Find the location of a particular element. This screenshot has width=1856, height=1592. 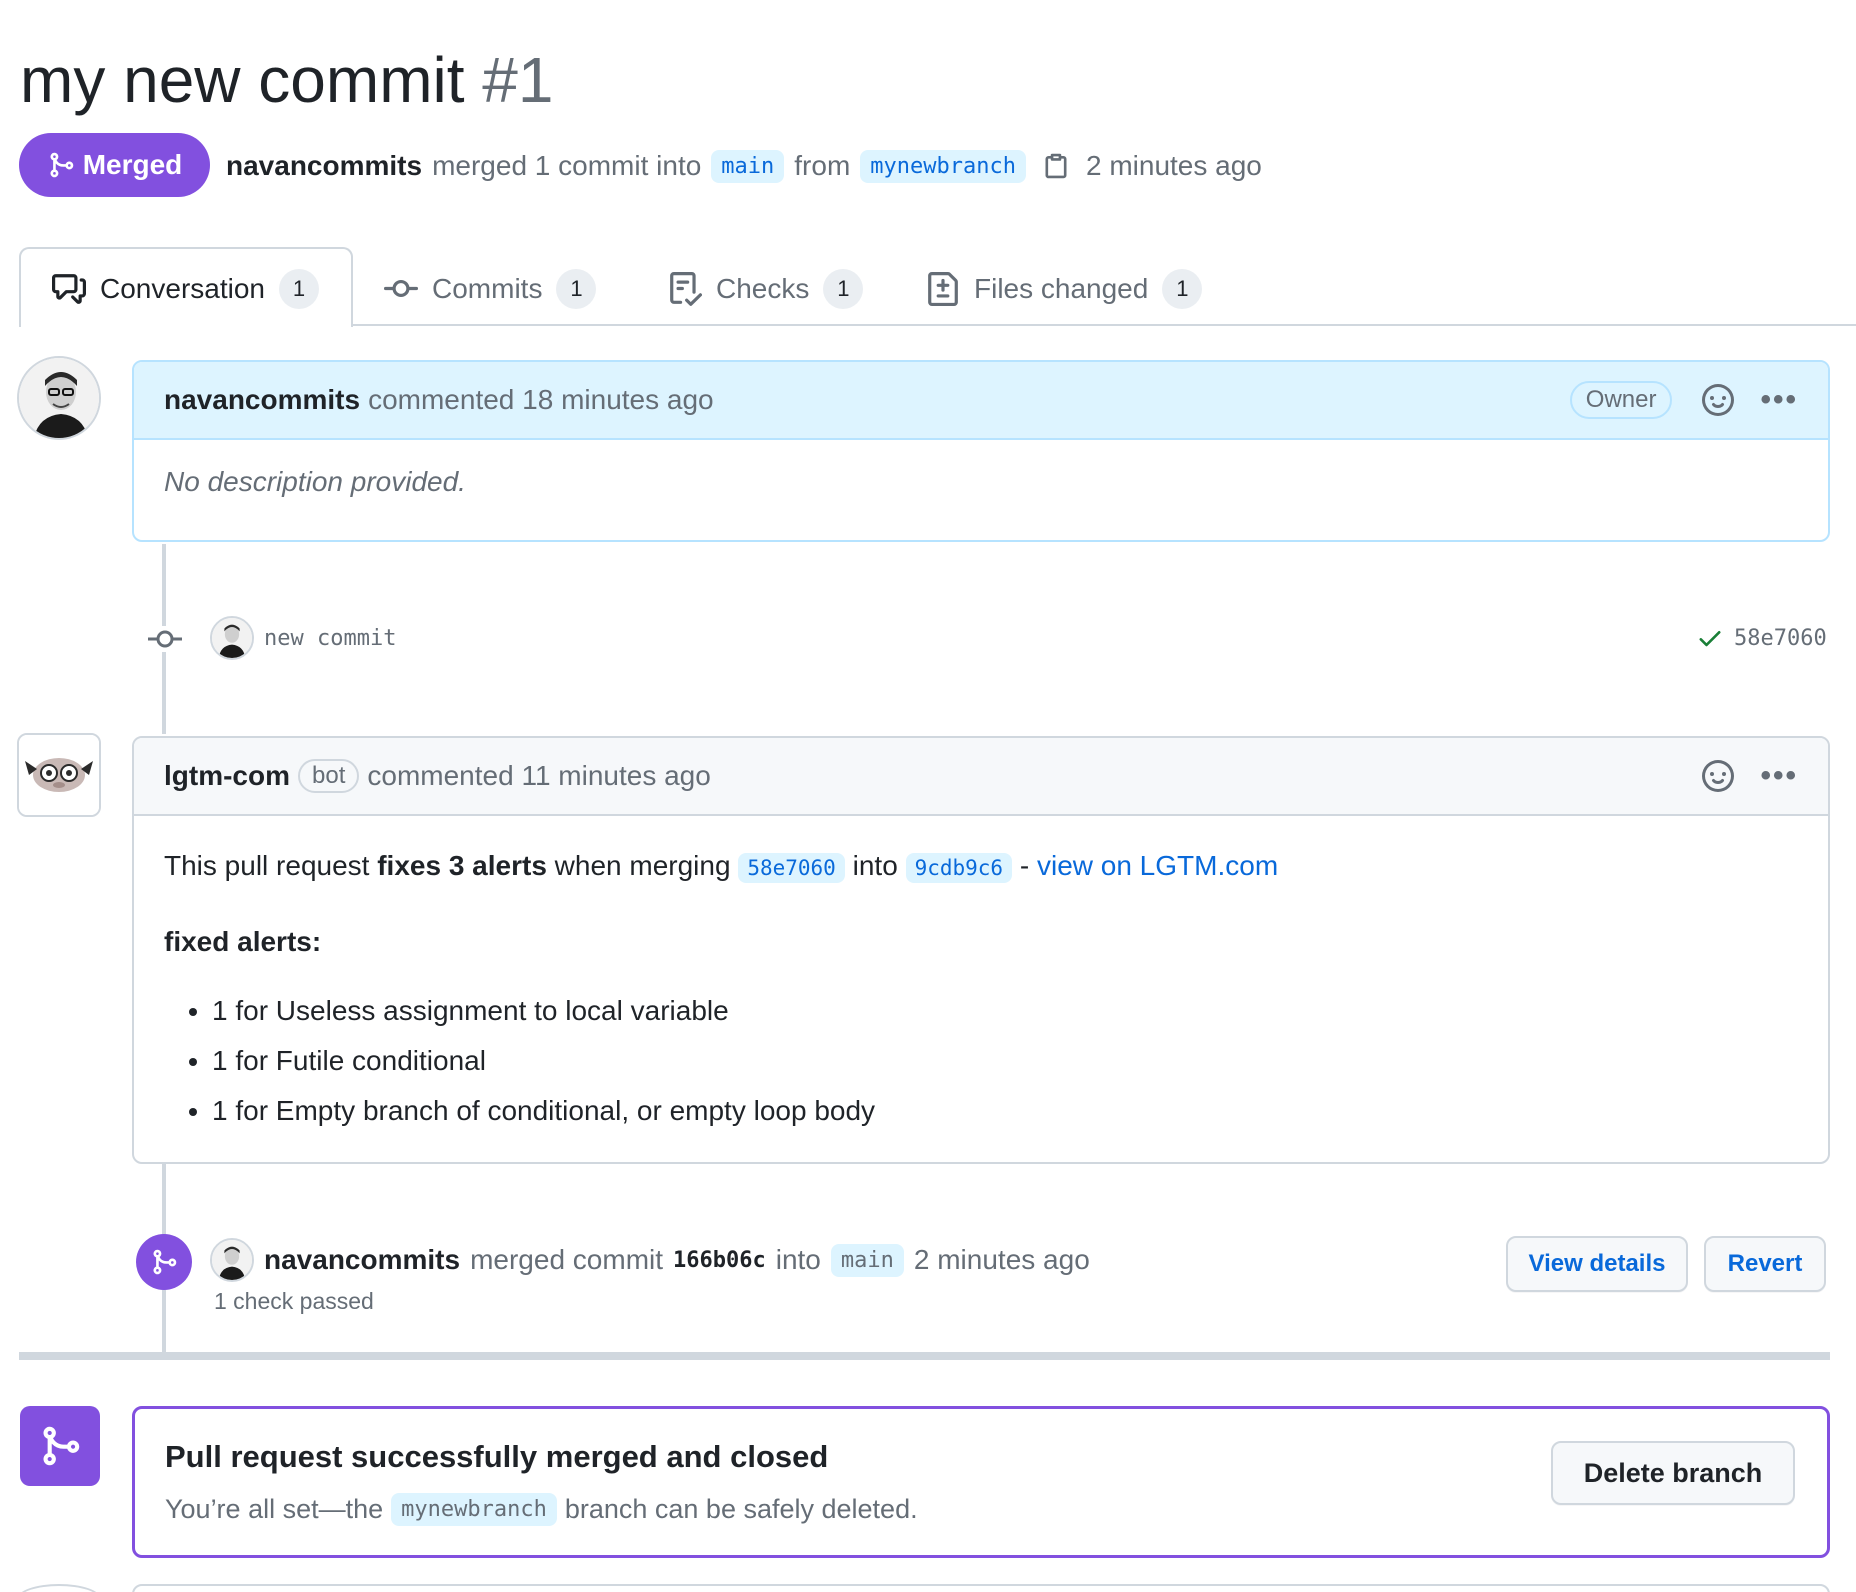

merge-base-branch: main is located at coordinates (867, 1260).